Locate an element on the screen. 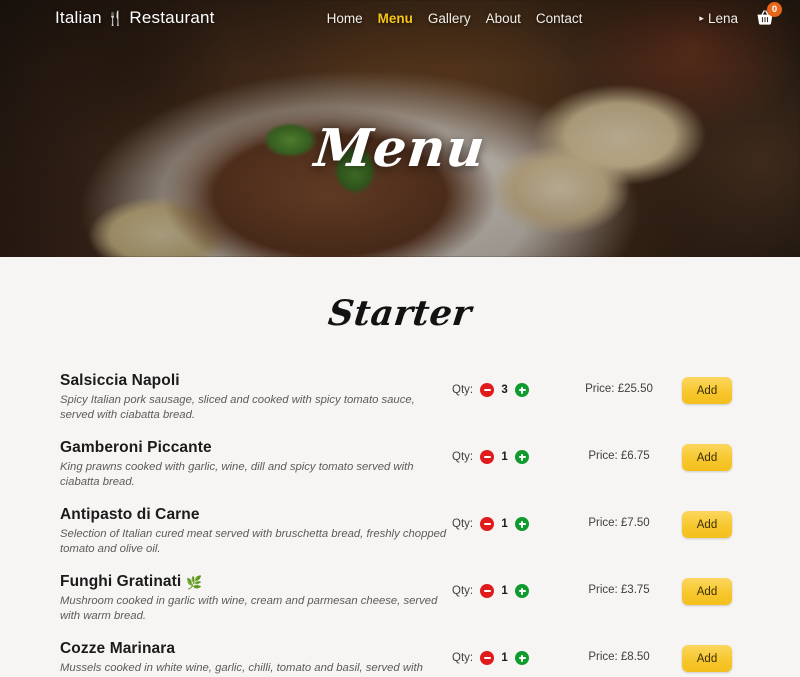  cart-button: 0 is located at coordinates (767, 16).